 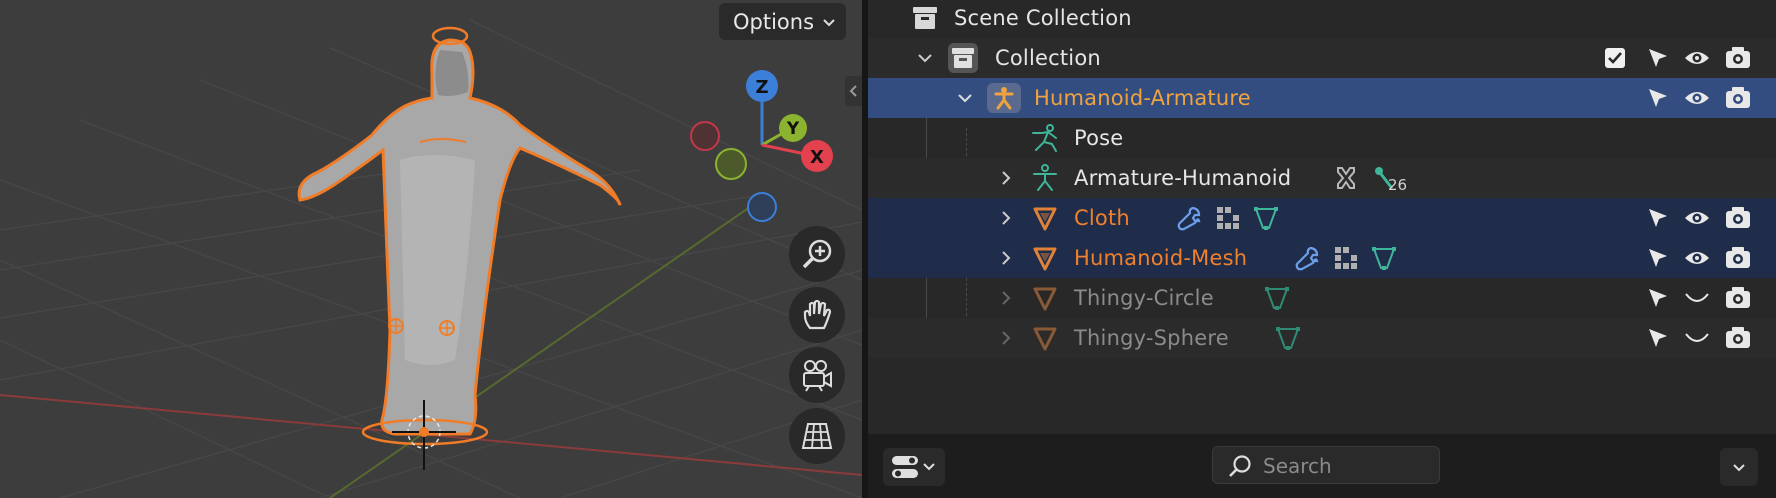 What do you see at coordinates (1322, 298) in the screenshot?
I see `row-thingy-circle: Thingy-Circle` at bounding box center [1322, 298].